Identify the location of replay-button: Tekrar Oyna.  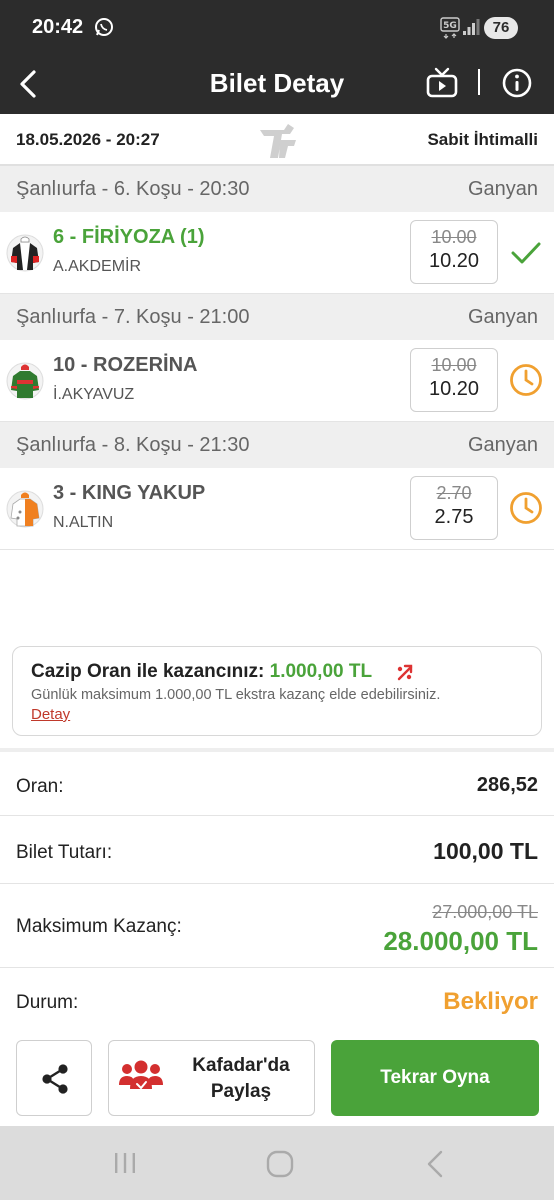
(435, 1078).